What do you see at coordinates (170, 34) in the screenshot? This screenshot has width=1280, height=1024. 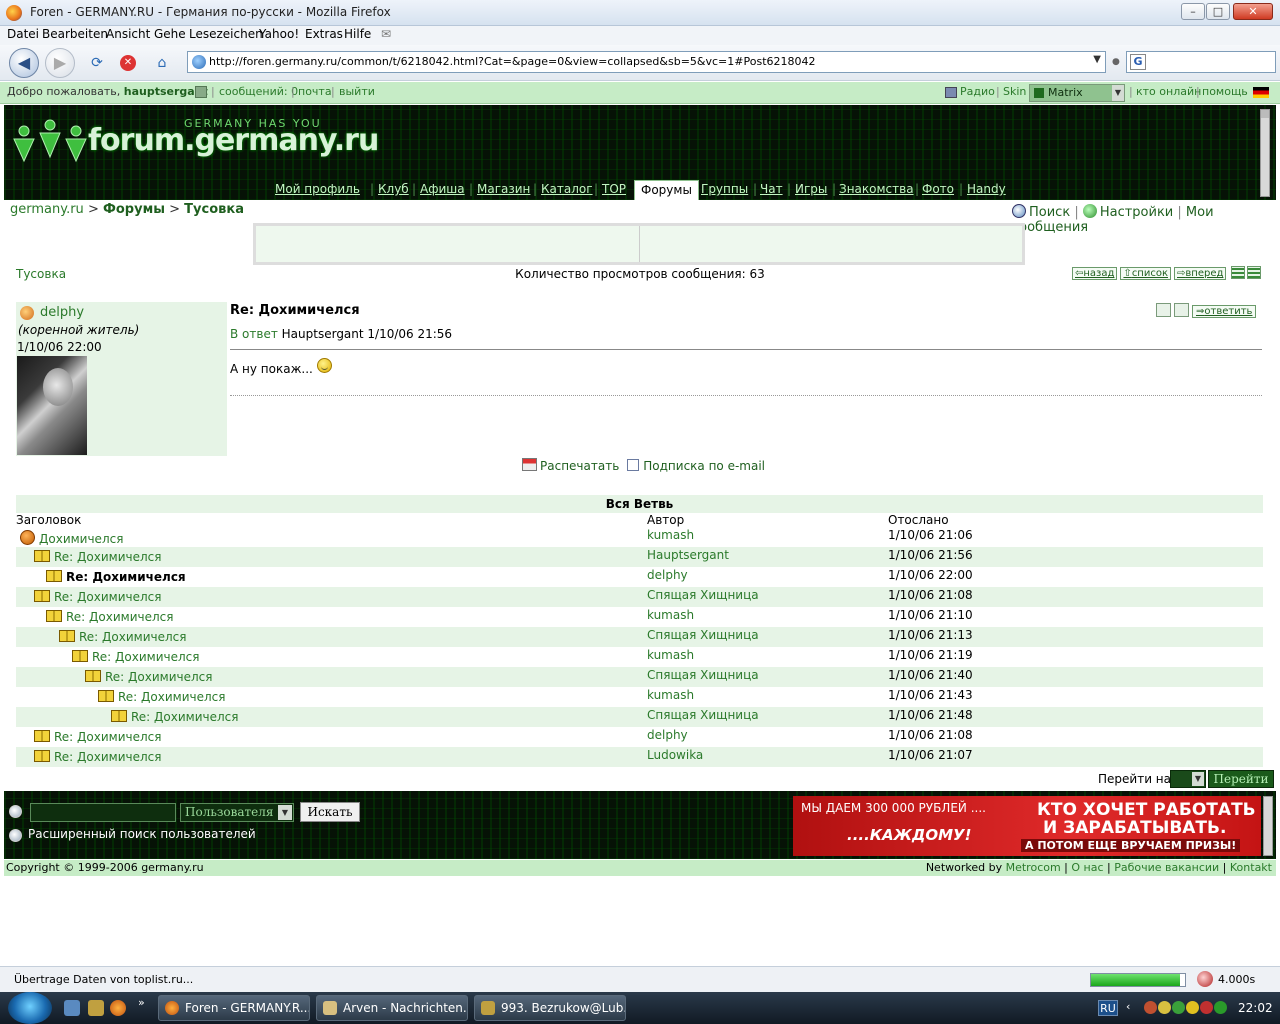 I see `menu-gehe: Gehe` at bounding box center [170, 34].